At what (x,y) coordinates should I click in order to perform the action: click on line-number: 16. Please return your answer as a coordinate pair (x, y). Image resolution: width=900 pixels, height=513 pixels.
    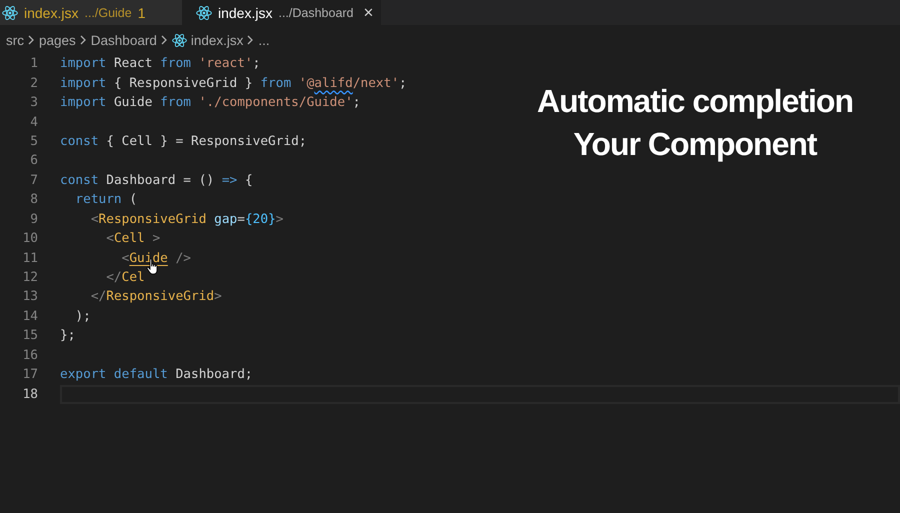
    Looking at the image, I should click on (30, 355).